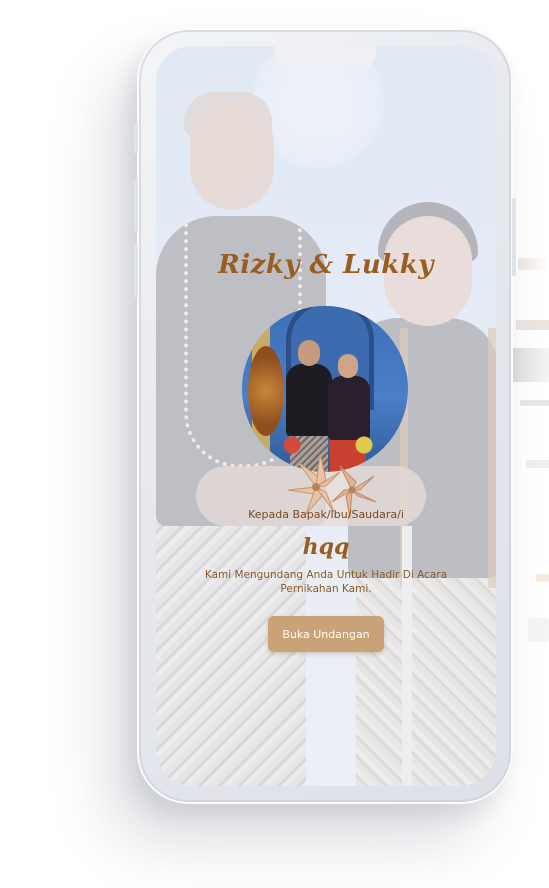 The image size is (549, 888). Describe the element at coordinates (136, 139) in the screenshot. I see `phone-side-button` at that location.